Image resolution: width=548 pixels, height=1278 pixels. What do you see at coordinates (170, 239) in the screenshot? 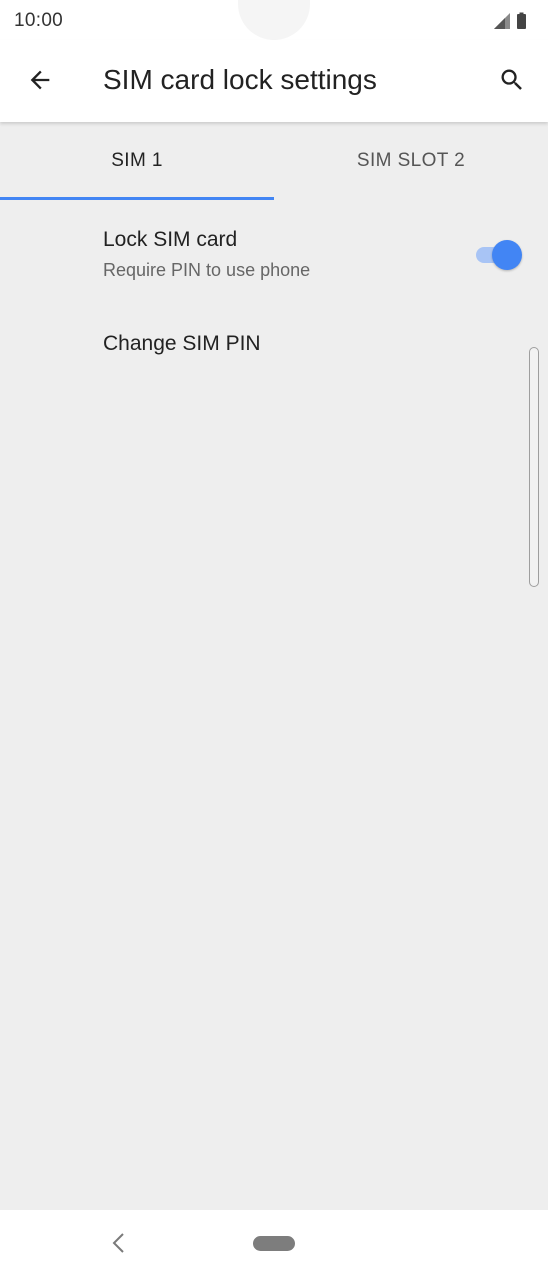
I see `lock-sim-card-title: Lock SIM card` at bounding box center [170, 239].